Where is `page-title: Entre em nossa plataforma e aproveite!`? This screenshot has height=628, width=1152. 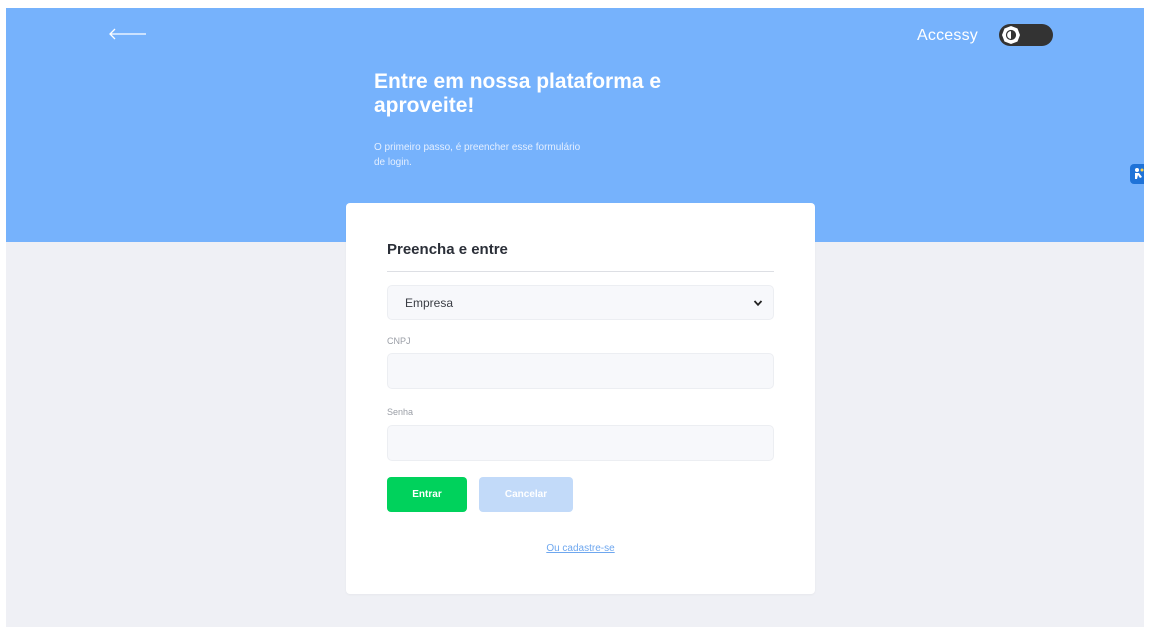
page-title: Entre em nossa plataforma e aproveite! is located at coordinates (518, 93).